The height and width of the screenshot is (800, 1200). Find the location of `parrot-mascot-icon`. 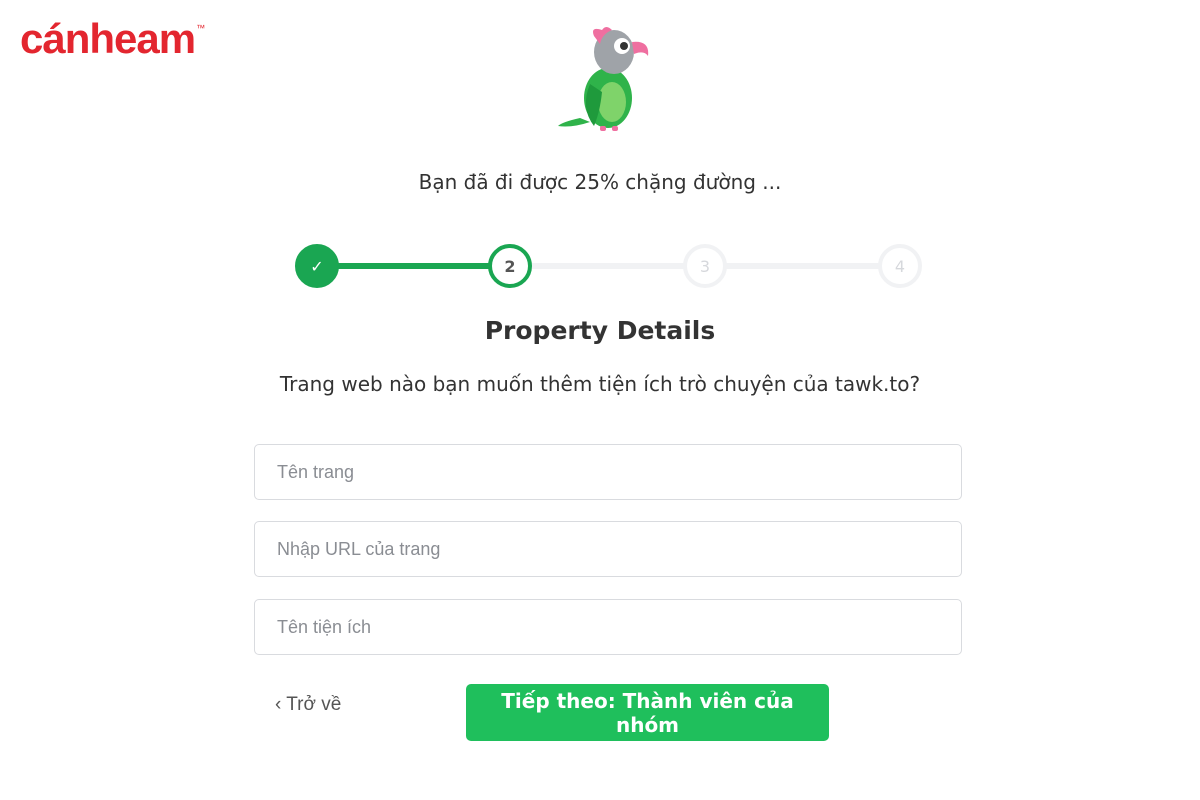

parrot-mascot-icon is located at coordinates (603, 79).